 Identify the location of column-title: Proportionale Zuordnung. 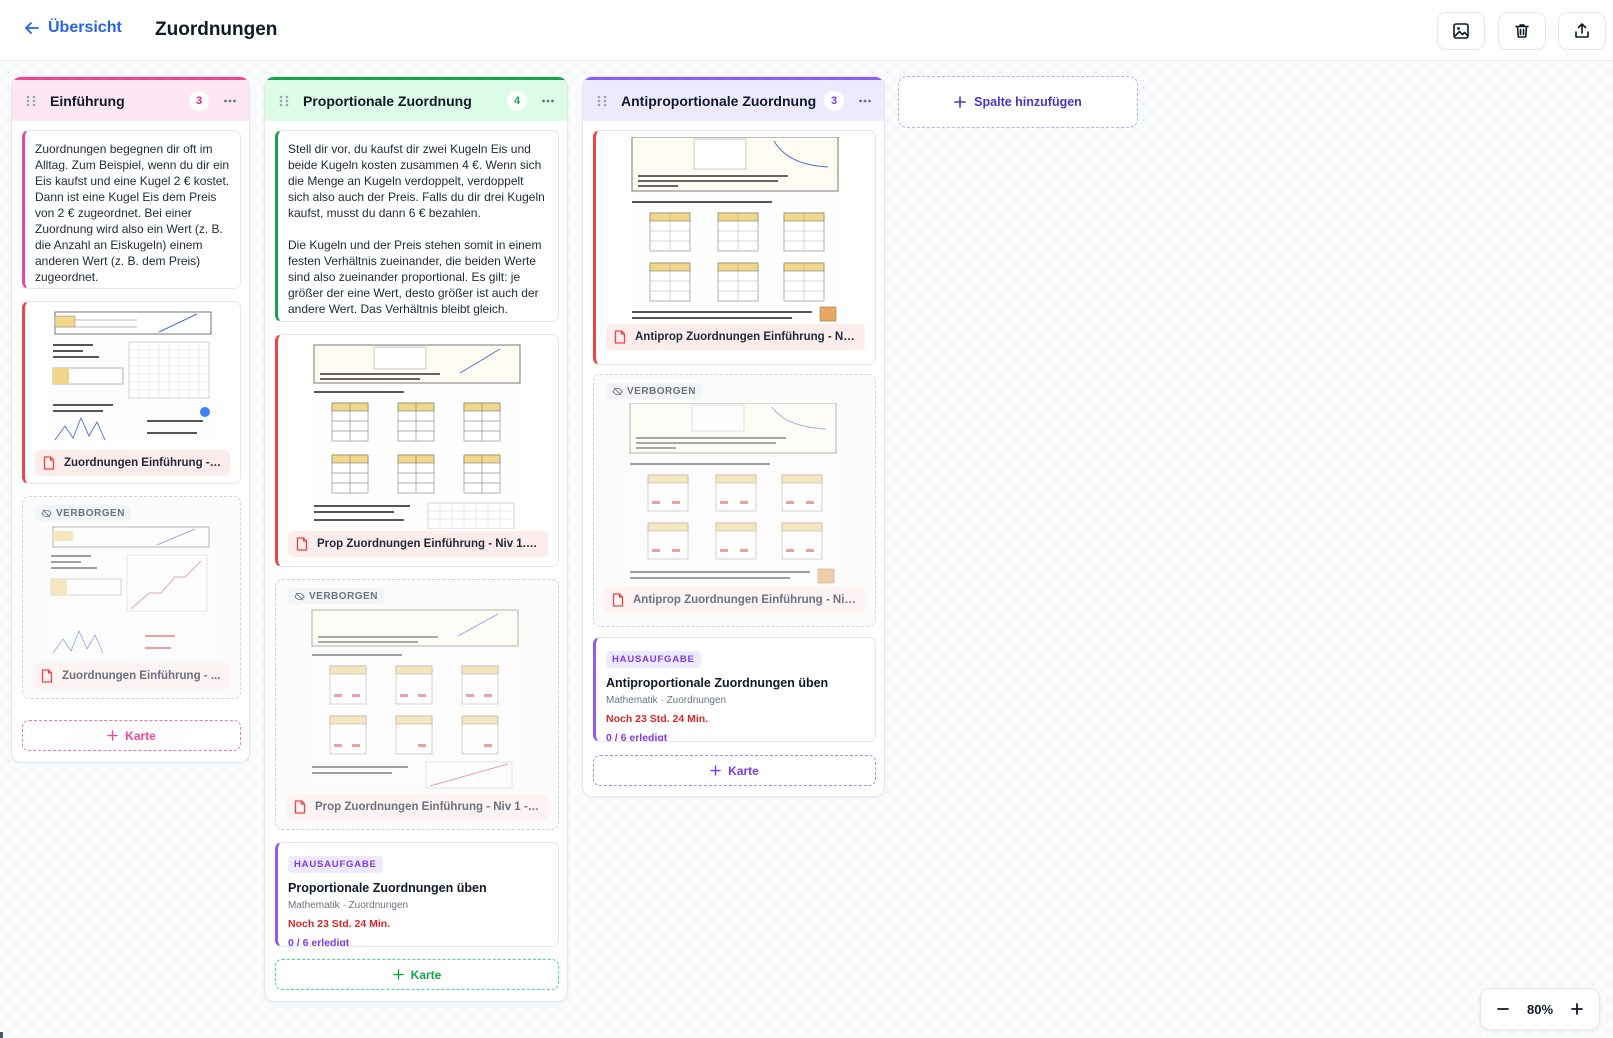
(387, 100).